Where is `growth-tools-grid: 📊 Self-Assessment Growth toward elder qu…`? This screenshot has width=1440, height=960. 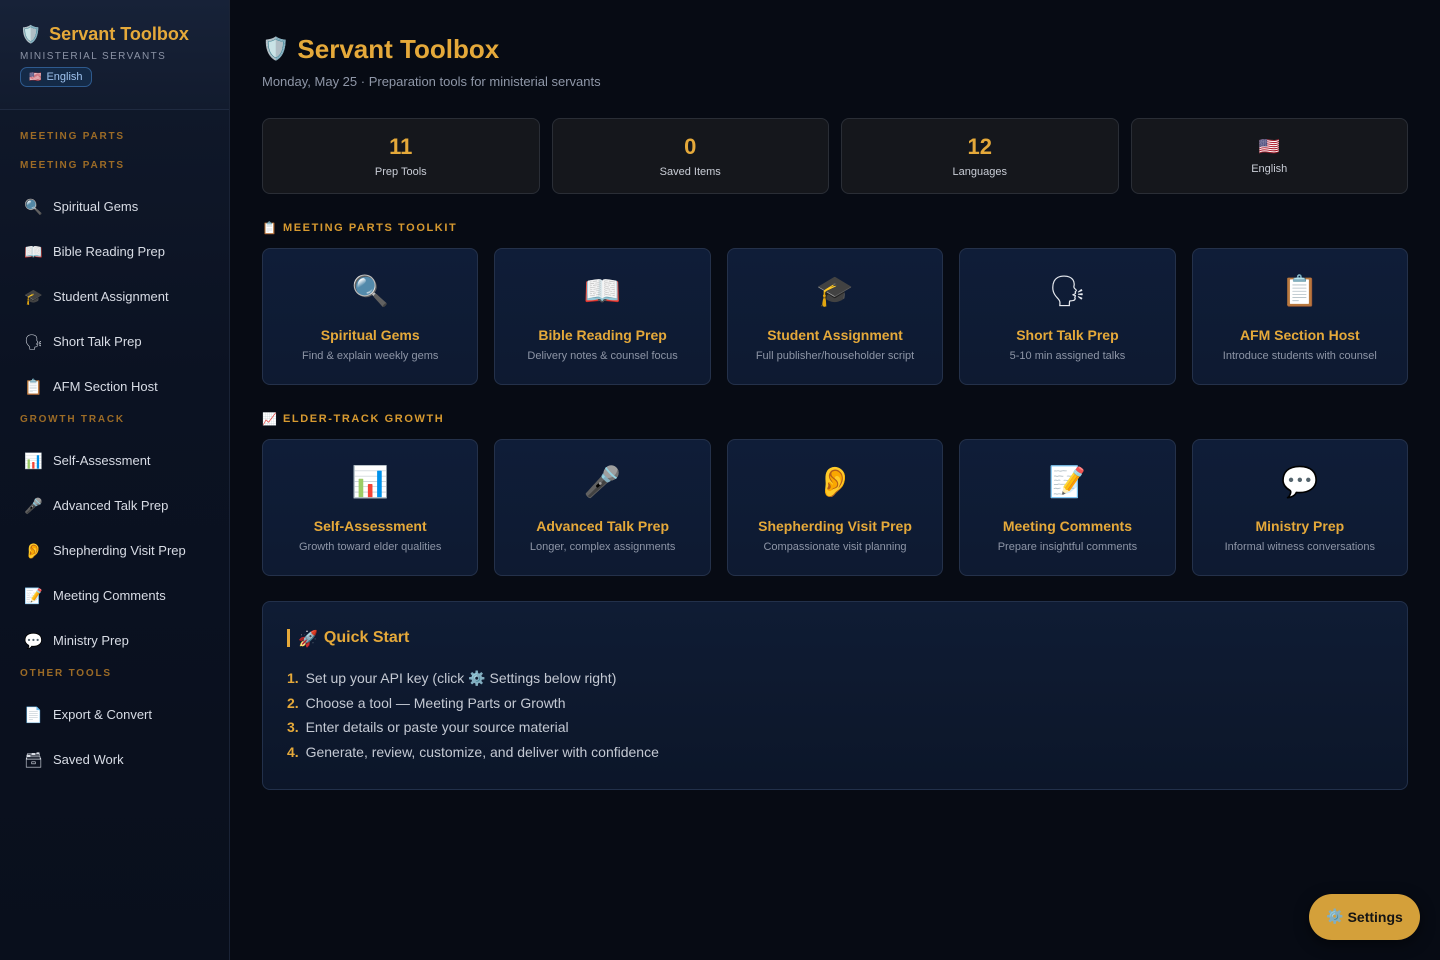
growth-tools-grid: 📊 Self-Assessment Growth toward elder qu… is located at coordinates (835, 507).